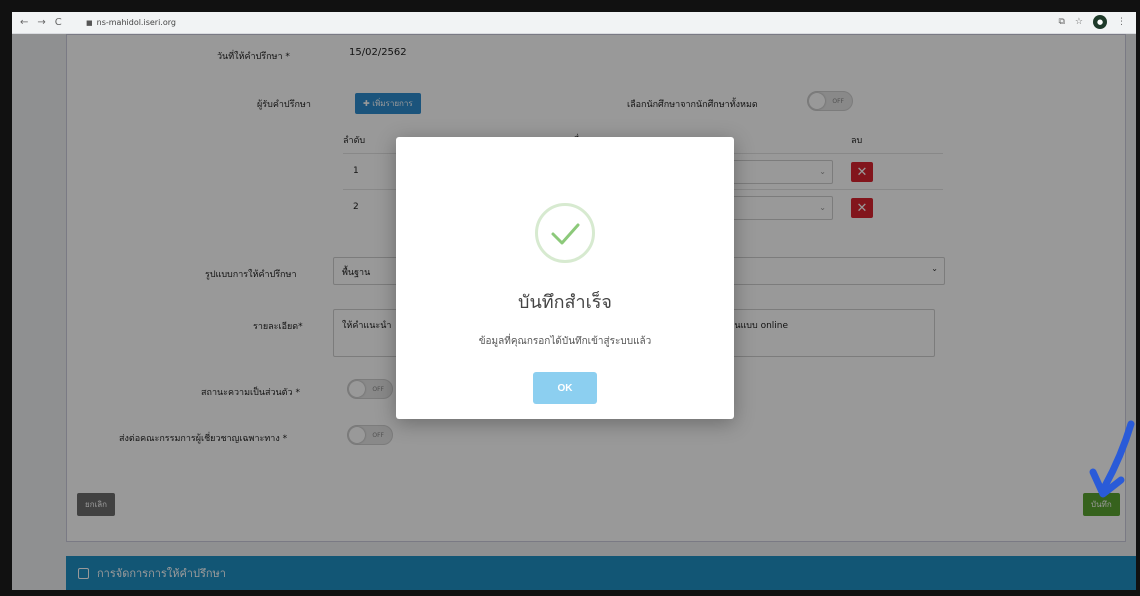 The width and height of the screenshot is (1140, 596). What do you see at coordinates (1121, 22) in the screenshot?
I see `menu-kebab-icon: ⋮` at bounding box center [1121, 22].